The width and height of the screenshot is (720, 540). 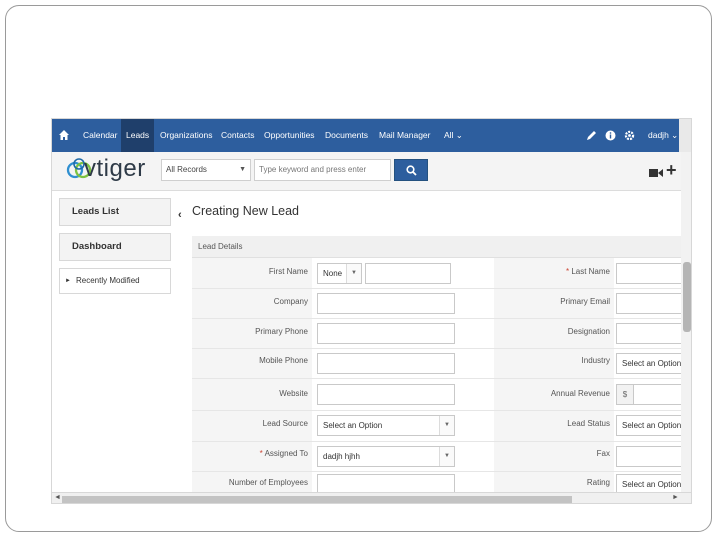 I want to click on field-label: Industry, so click(x=595, y=360).